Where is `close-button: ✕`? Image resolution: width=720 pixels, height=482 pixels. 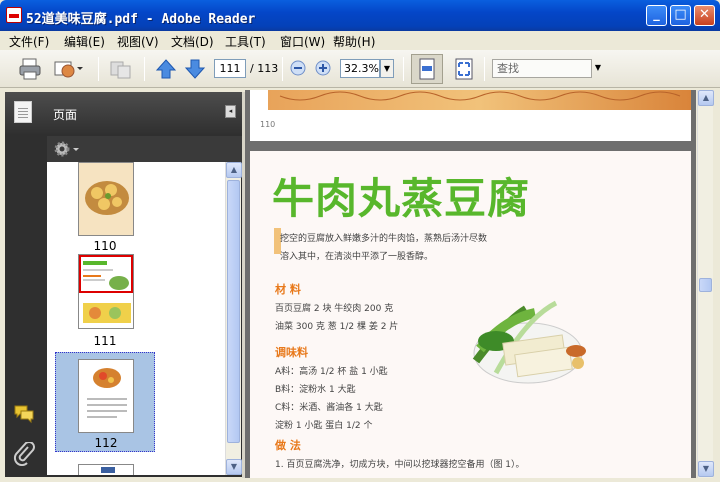 close-button: ✕ is located at coordinates (704, 15).